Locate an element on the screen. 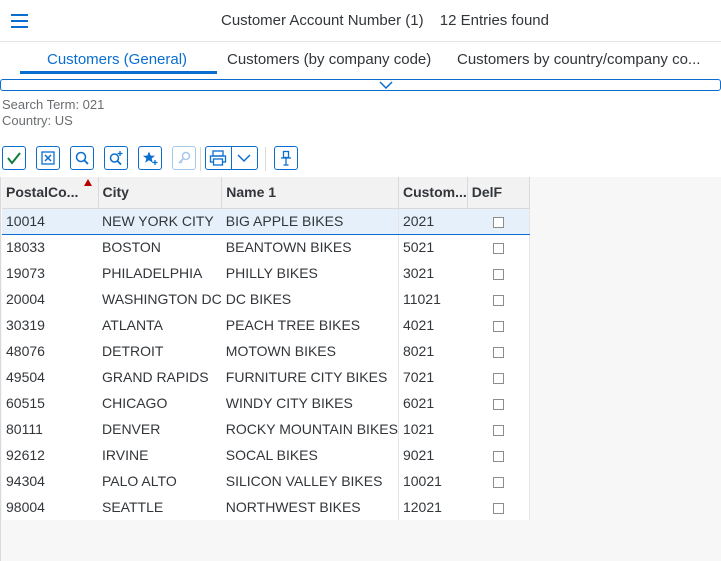 Image resolution: width=721 pixels, height=561 pixels. cell-city: SEATTLE is located at coordinates (160, 507).